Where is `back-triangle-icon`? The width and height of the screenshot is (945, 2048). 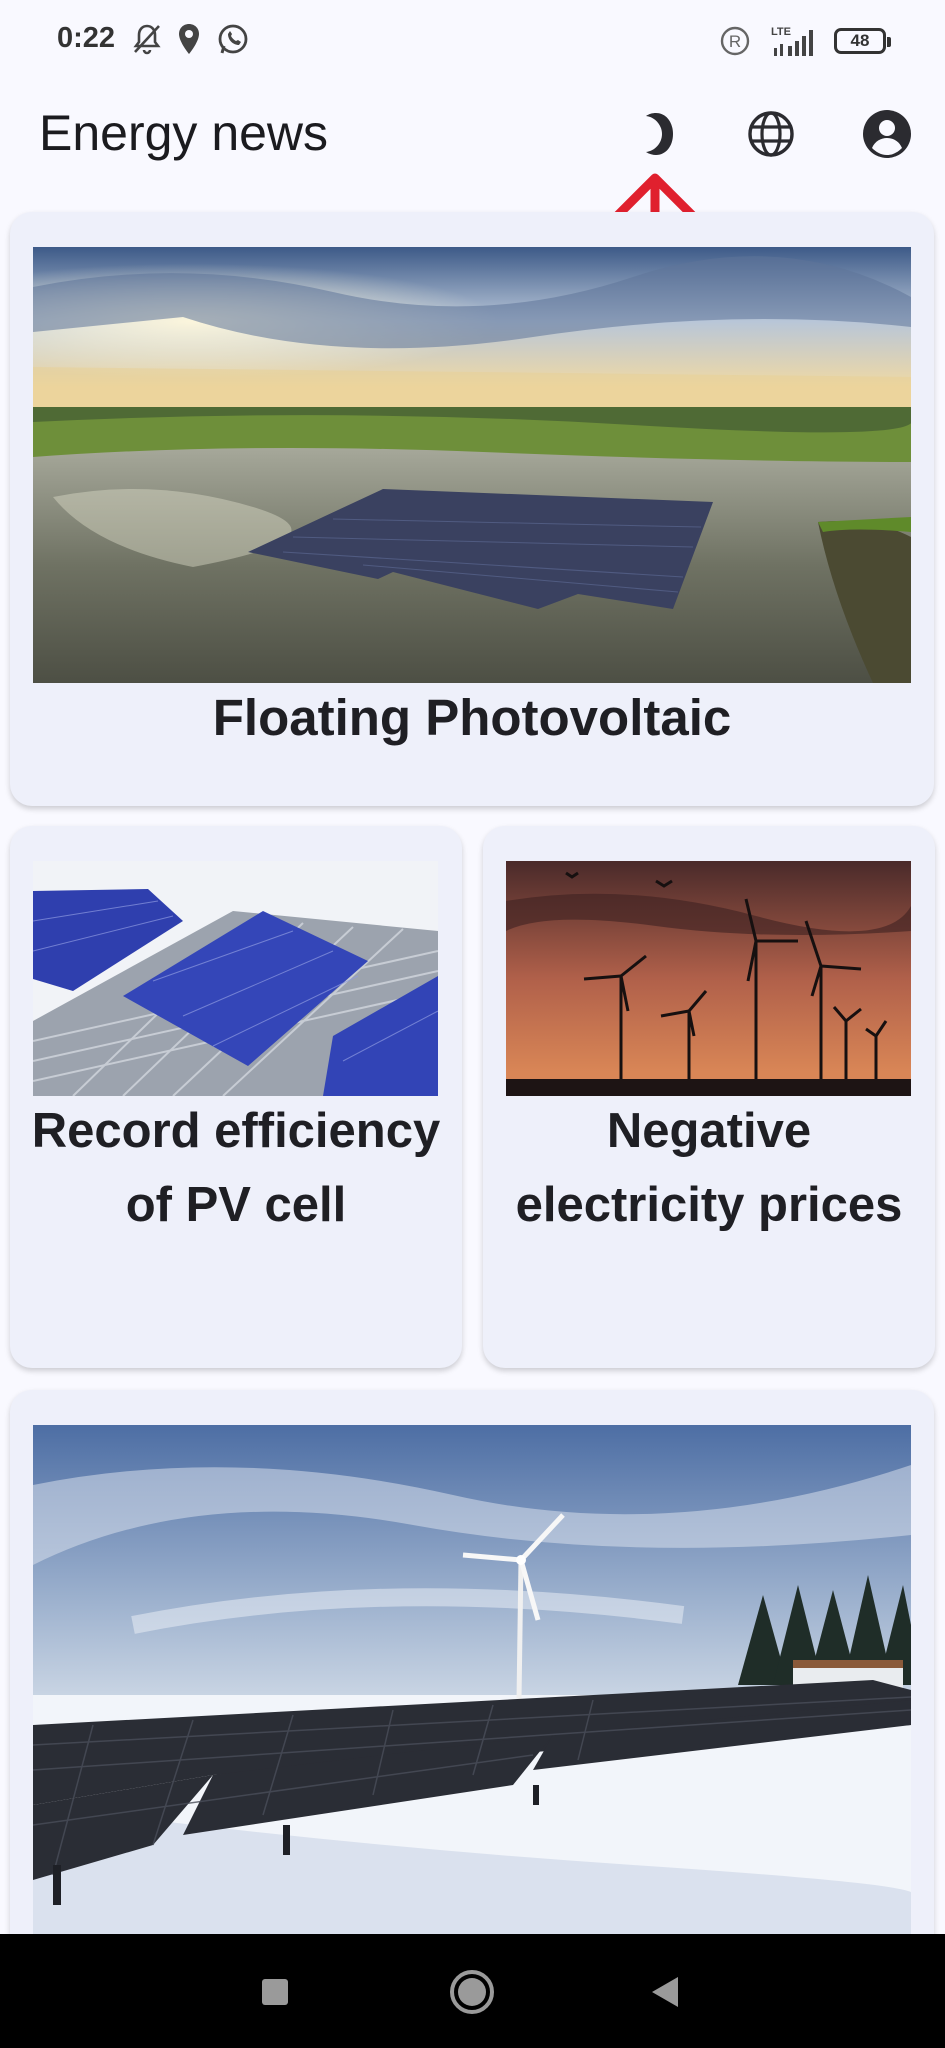
back-triangle-icon is located at coordinates (665, 1992).